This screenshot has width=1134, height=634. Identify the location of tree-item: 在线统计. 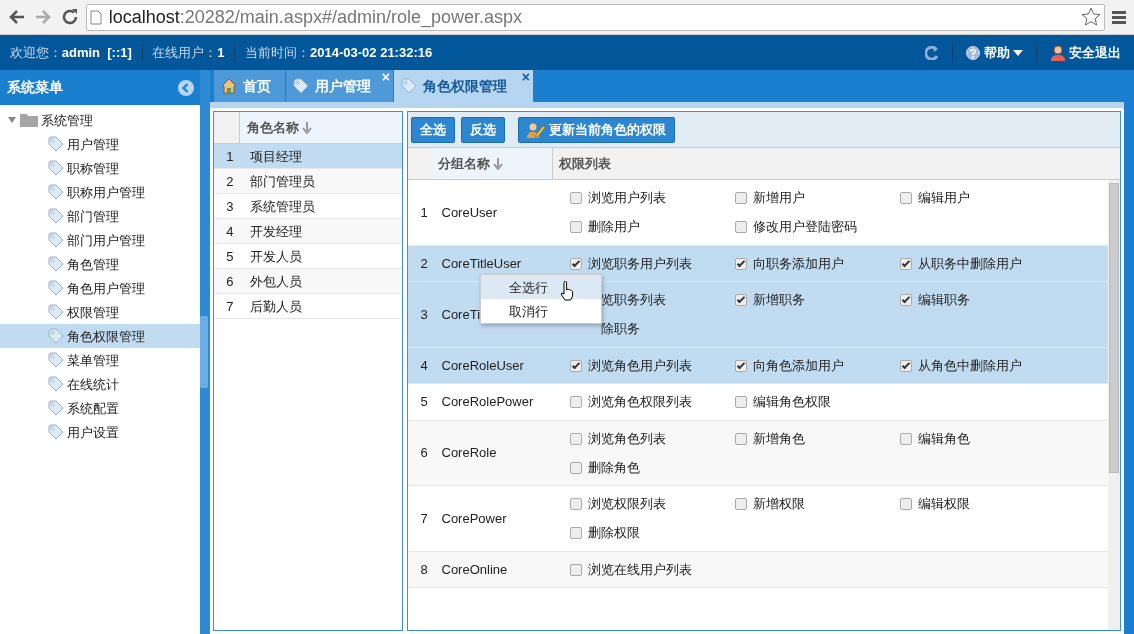
(100, 384).